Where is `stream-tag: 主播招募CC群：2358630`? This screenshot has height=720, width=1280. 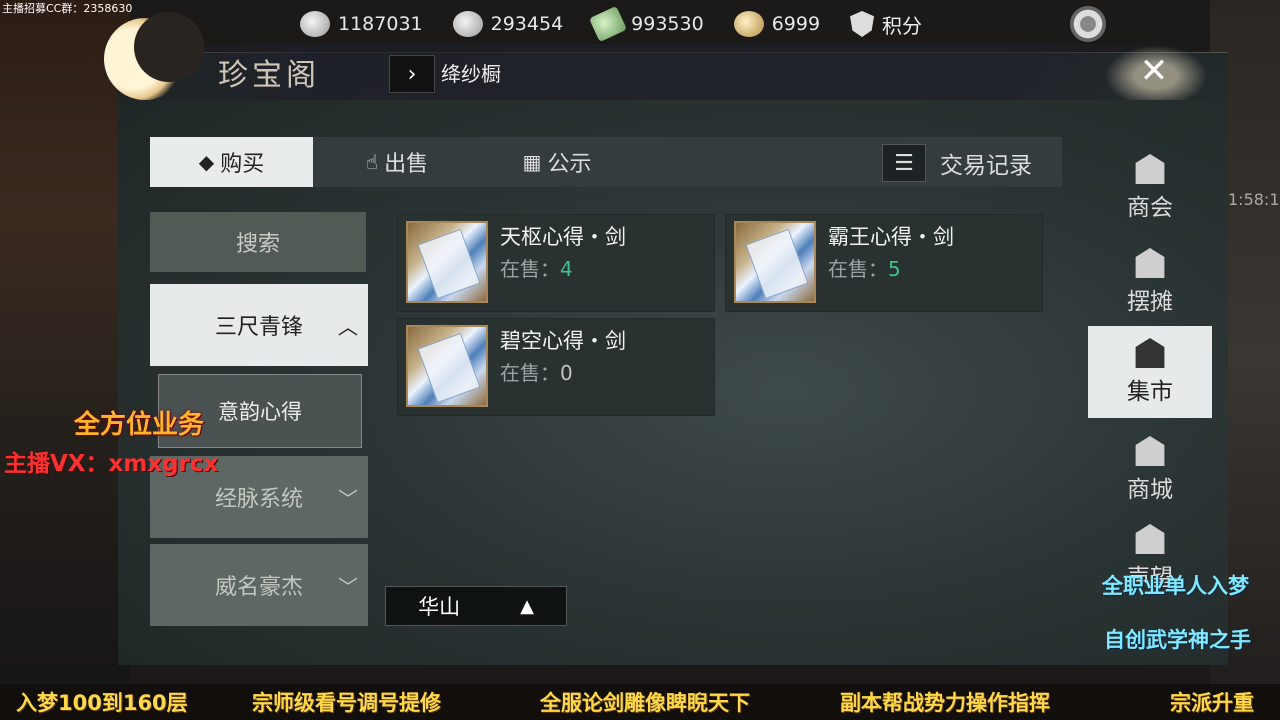 stream-tag: 主播招募CC群：2358630 is located at coordinates (67, 8).